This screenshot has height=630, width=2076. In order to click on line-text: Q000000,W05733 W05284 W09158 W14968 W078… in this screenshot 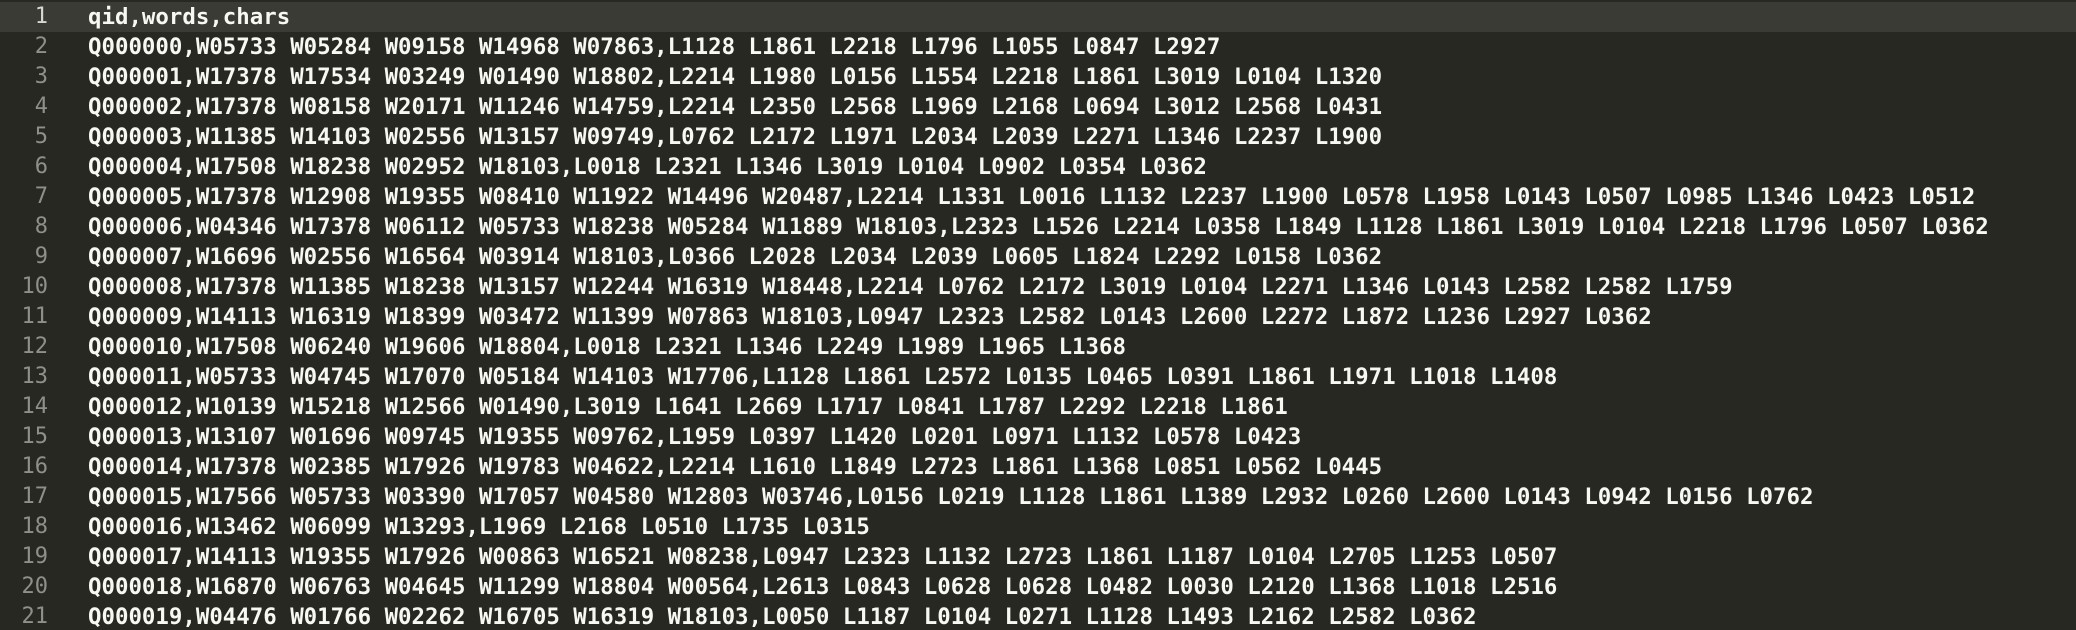, I will do `click(654, 47)`.